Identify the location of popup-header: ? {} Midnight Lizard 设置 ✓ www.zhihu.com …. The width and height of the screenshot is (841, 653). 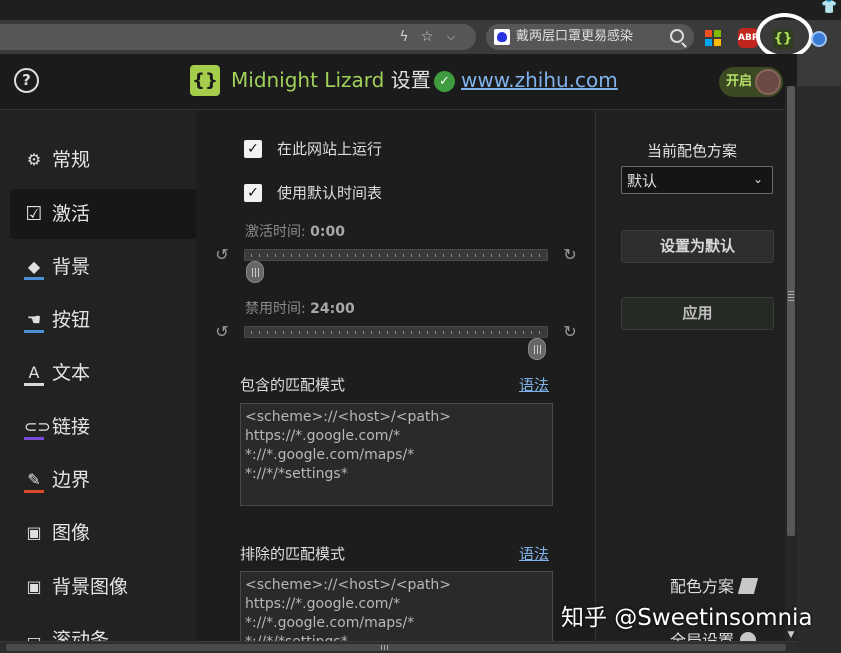
(398, 82).